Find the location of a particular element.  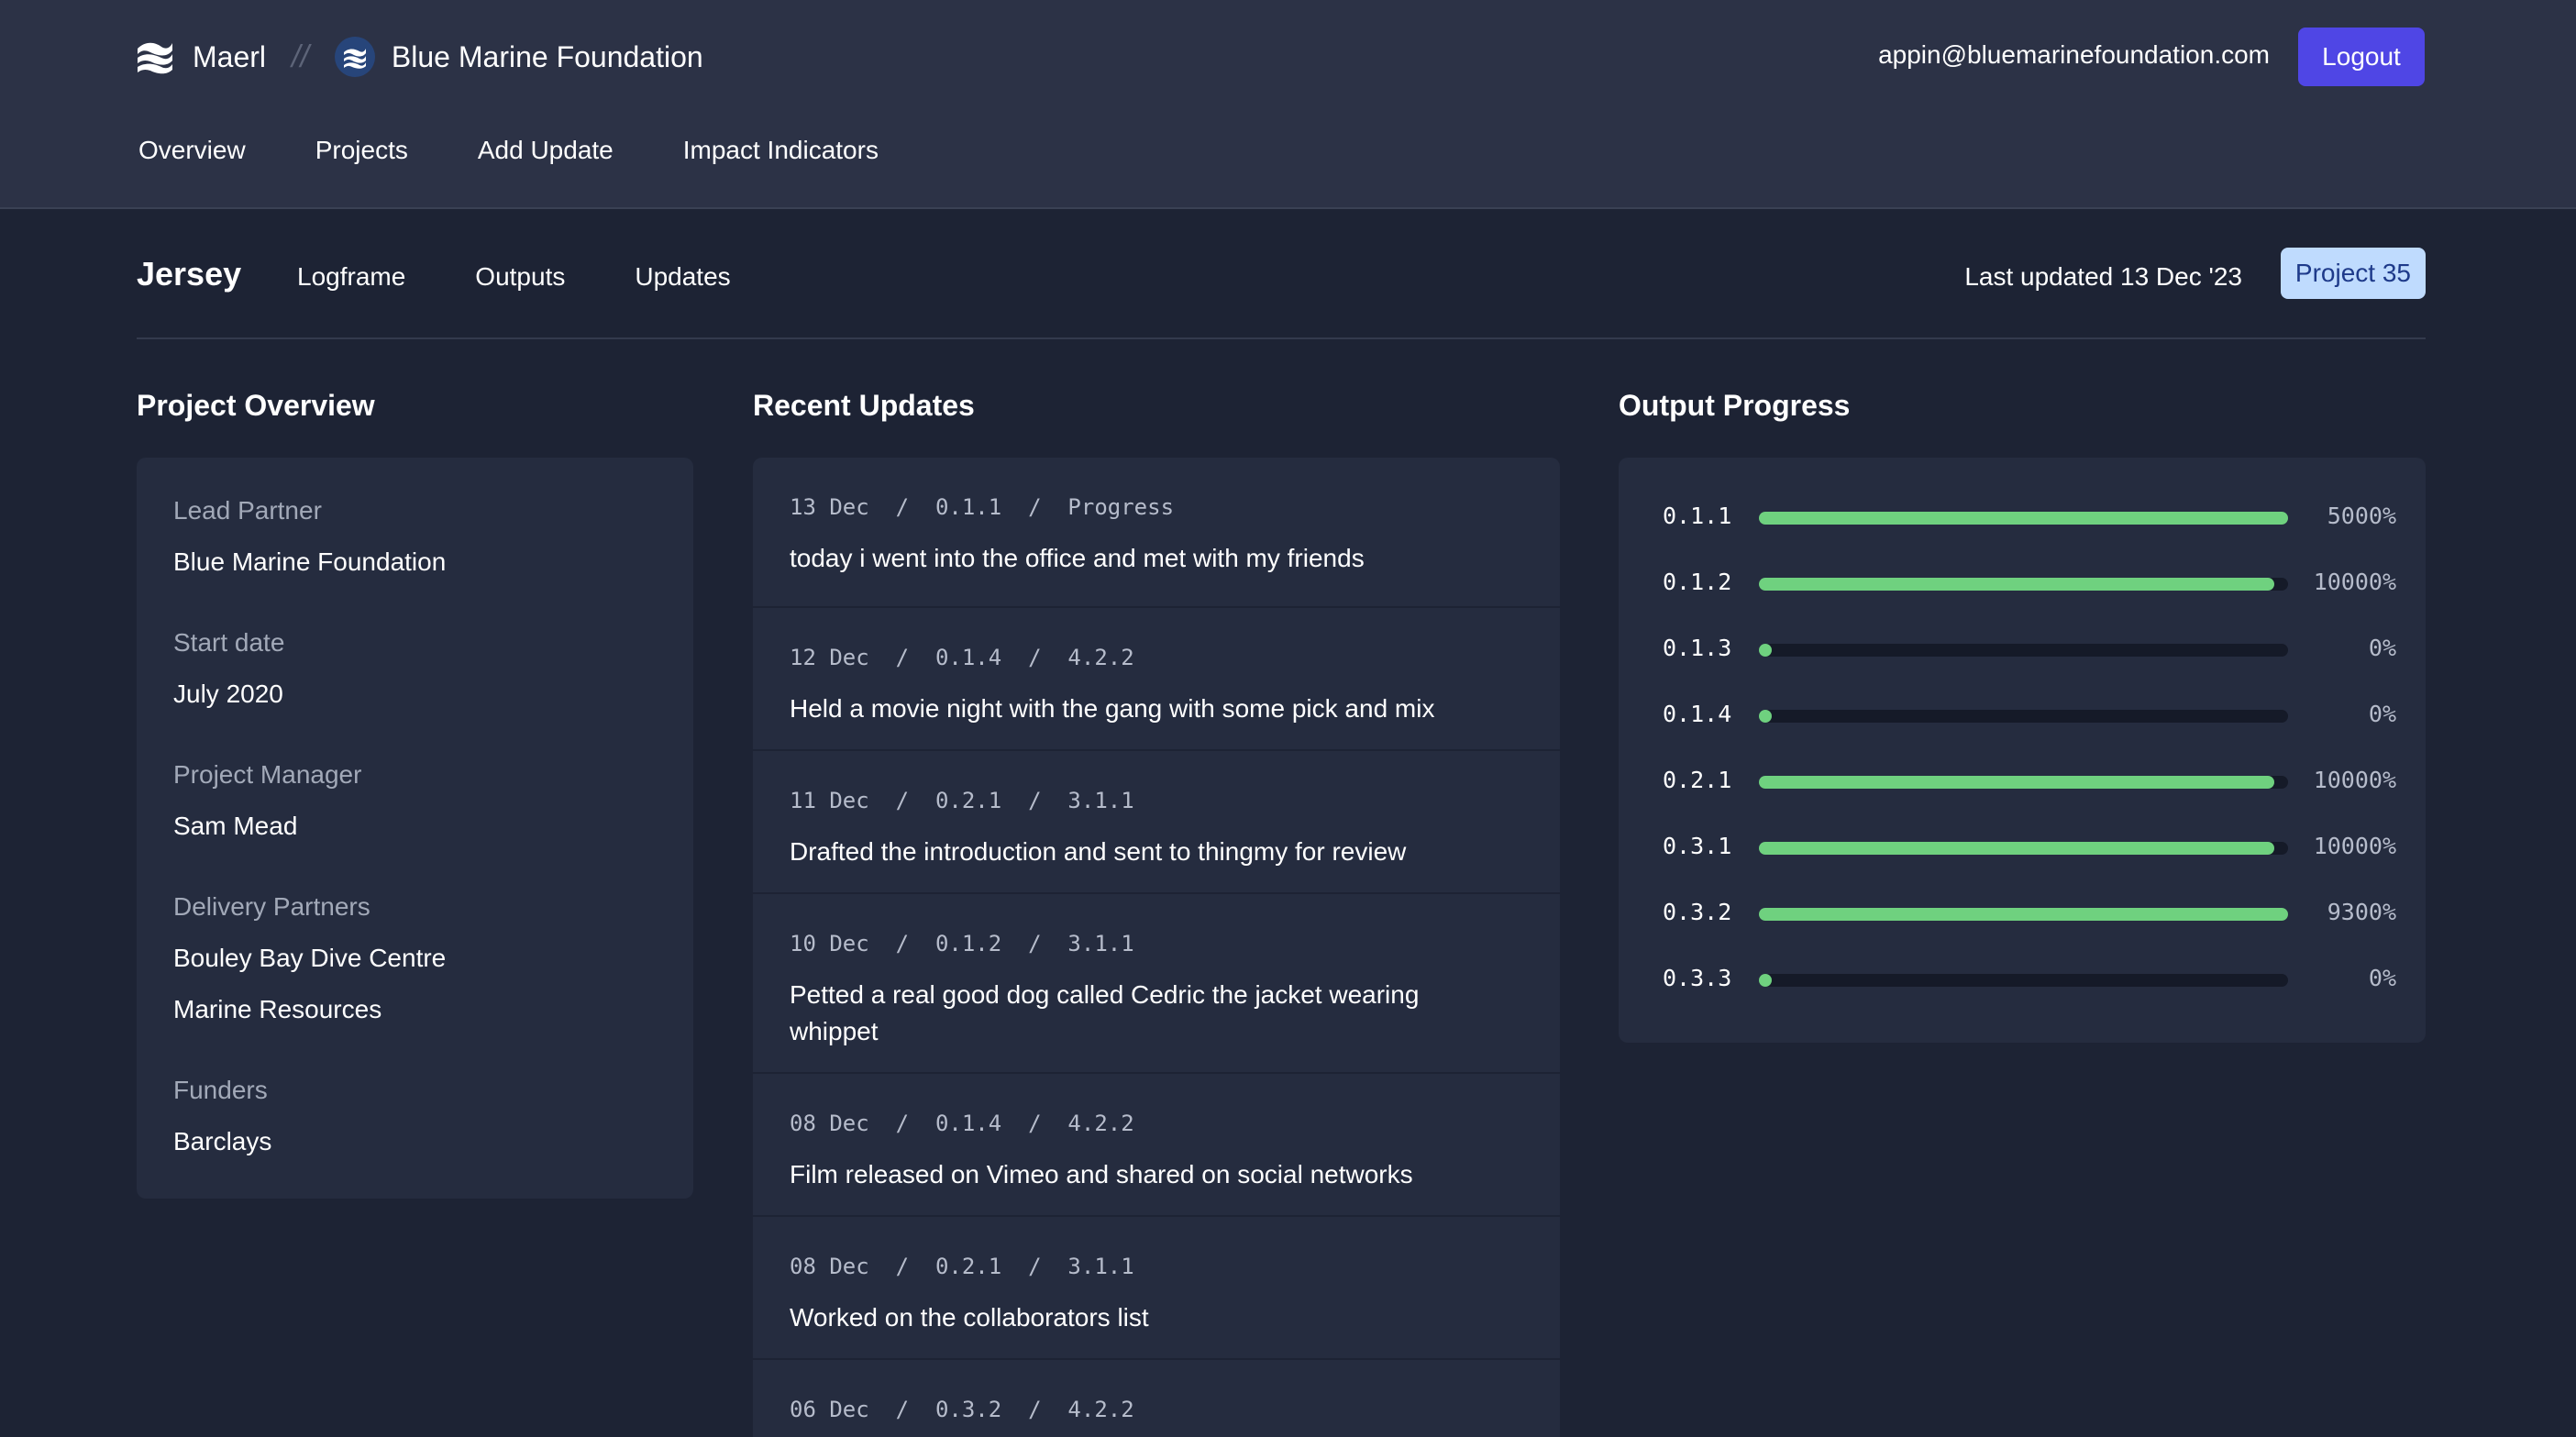

start-date-label: Start date is located at coordinates (229, 642).